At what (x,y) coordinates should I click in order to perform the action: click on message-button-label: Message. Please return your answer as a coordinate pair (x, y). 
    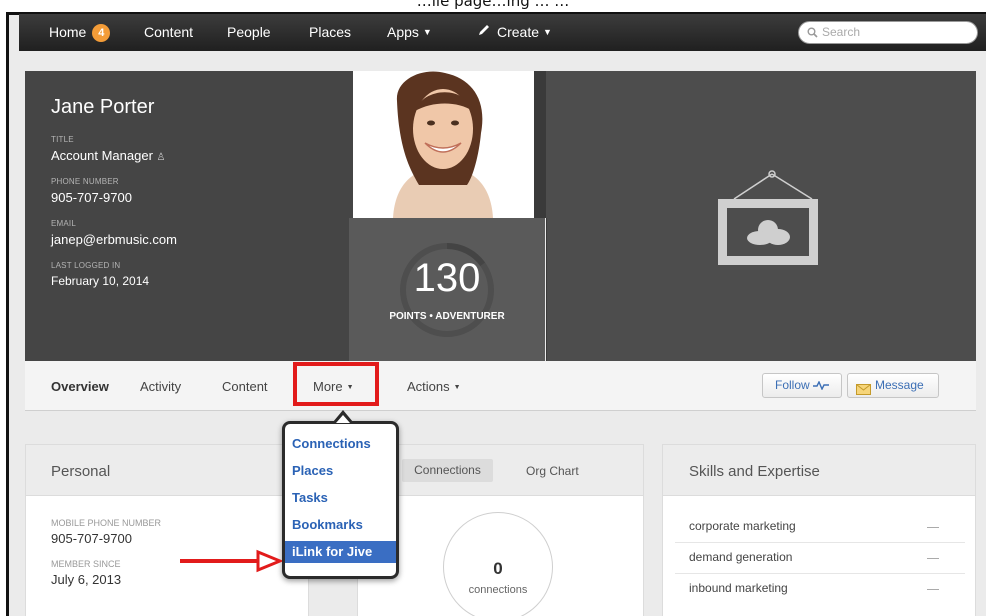
    Looking at the image, I should click on (899, 385).